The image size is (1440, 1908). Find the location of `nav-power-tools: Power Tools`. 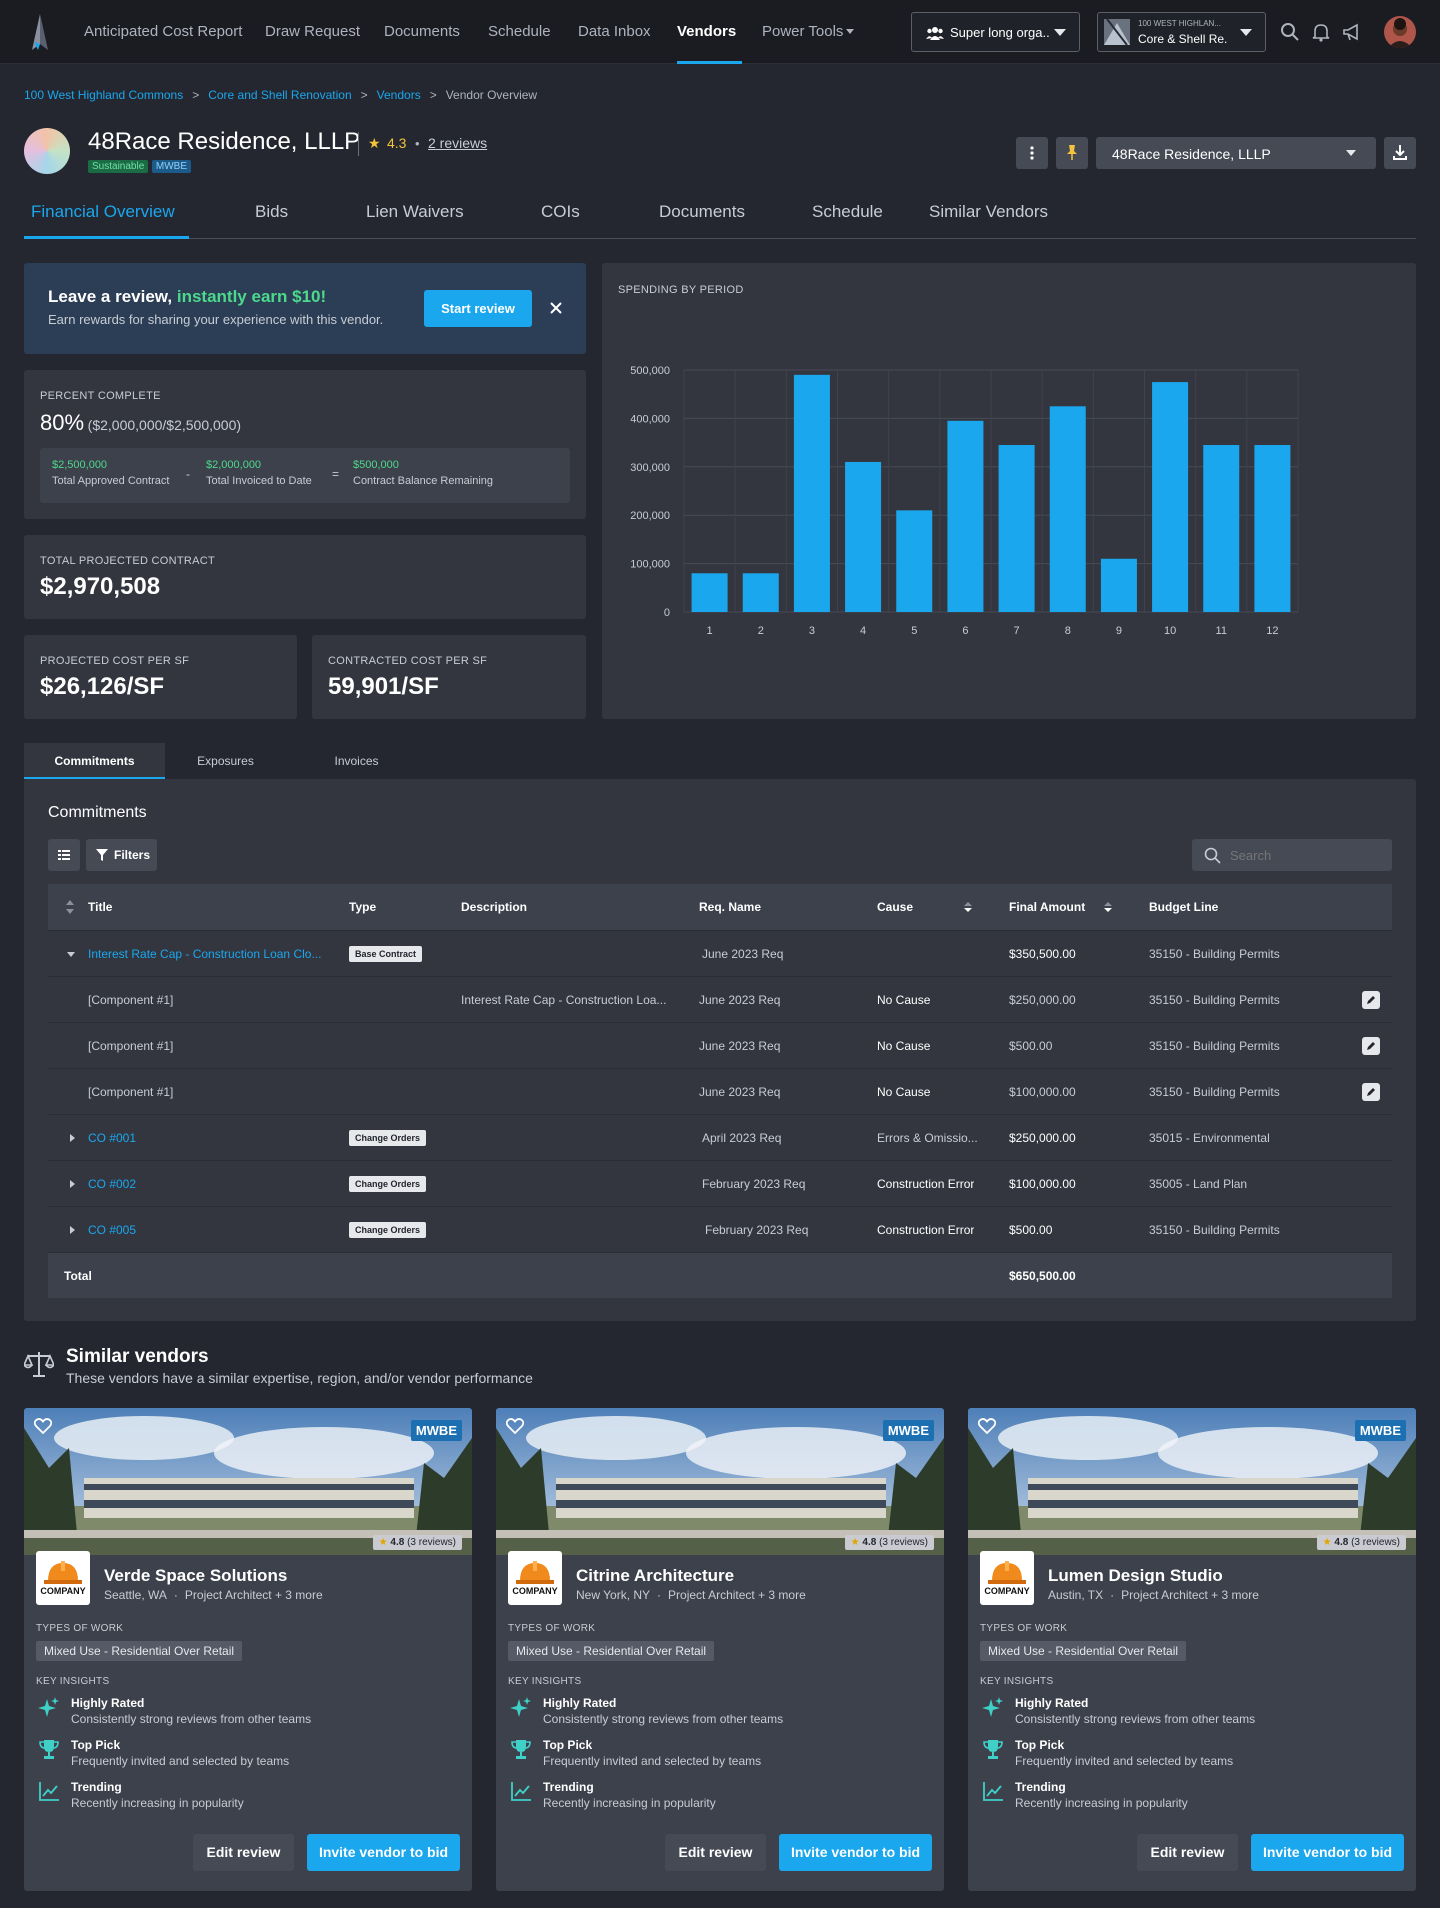

nav-power-tools: Power Tools is located at coordinates (802, 32).